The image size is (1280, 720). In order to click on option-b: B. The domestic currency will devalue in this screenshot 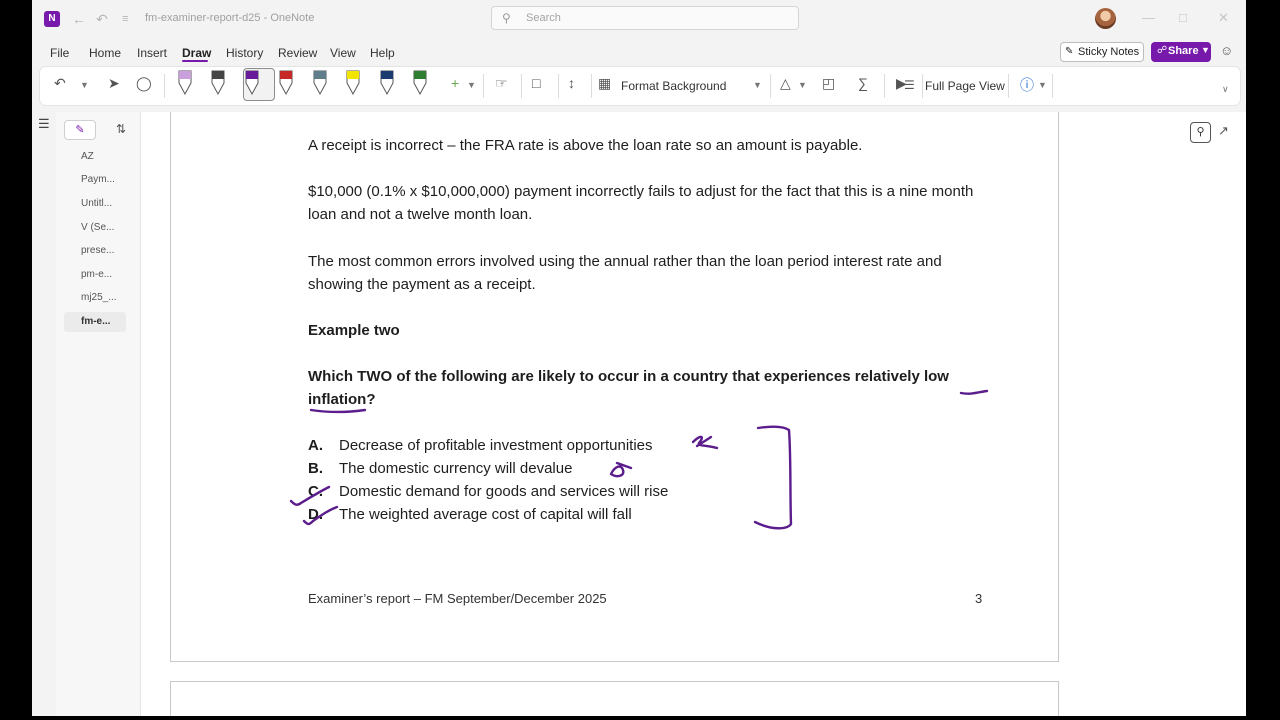, I will do `click(440, 468)`.